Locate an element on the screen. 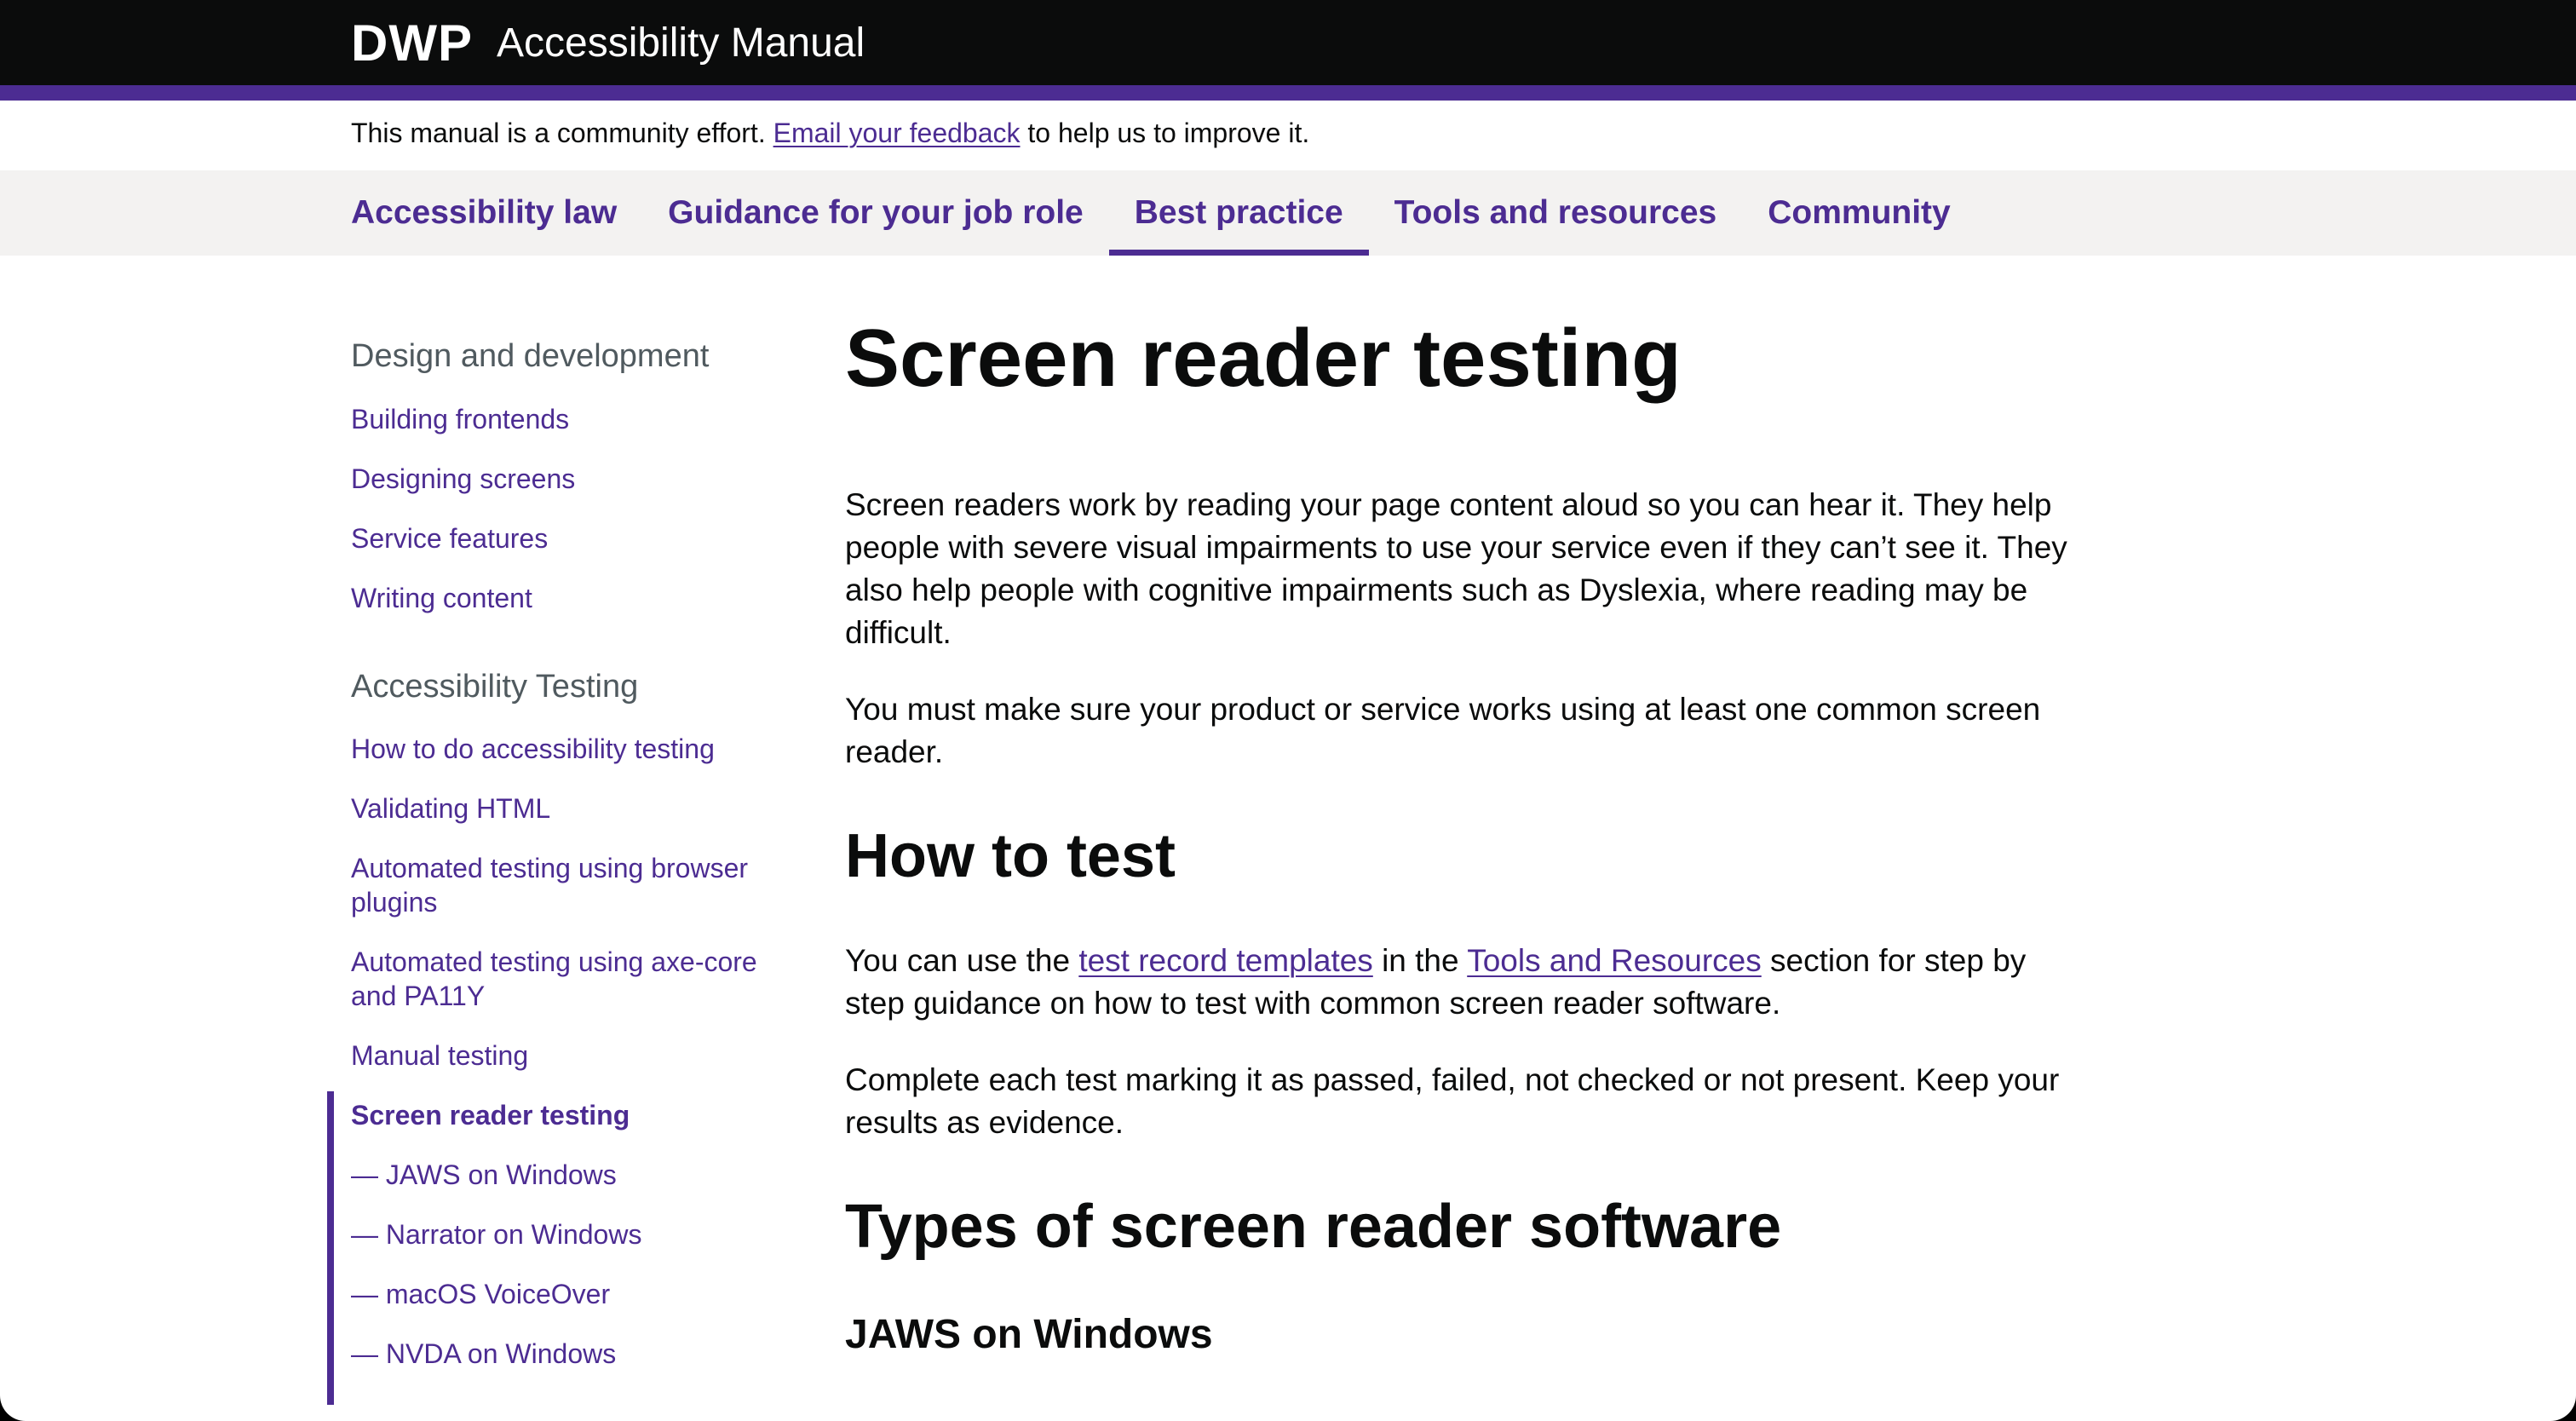  dwp-logo: DWP is located at coordinates (412, 43).